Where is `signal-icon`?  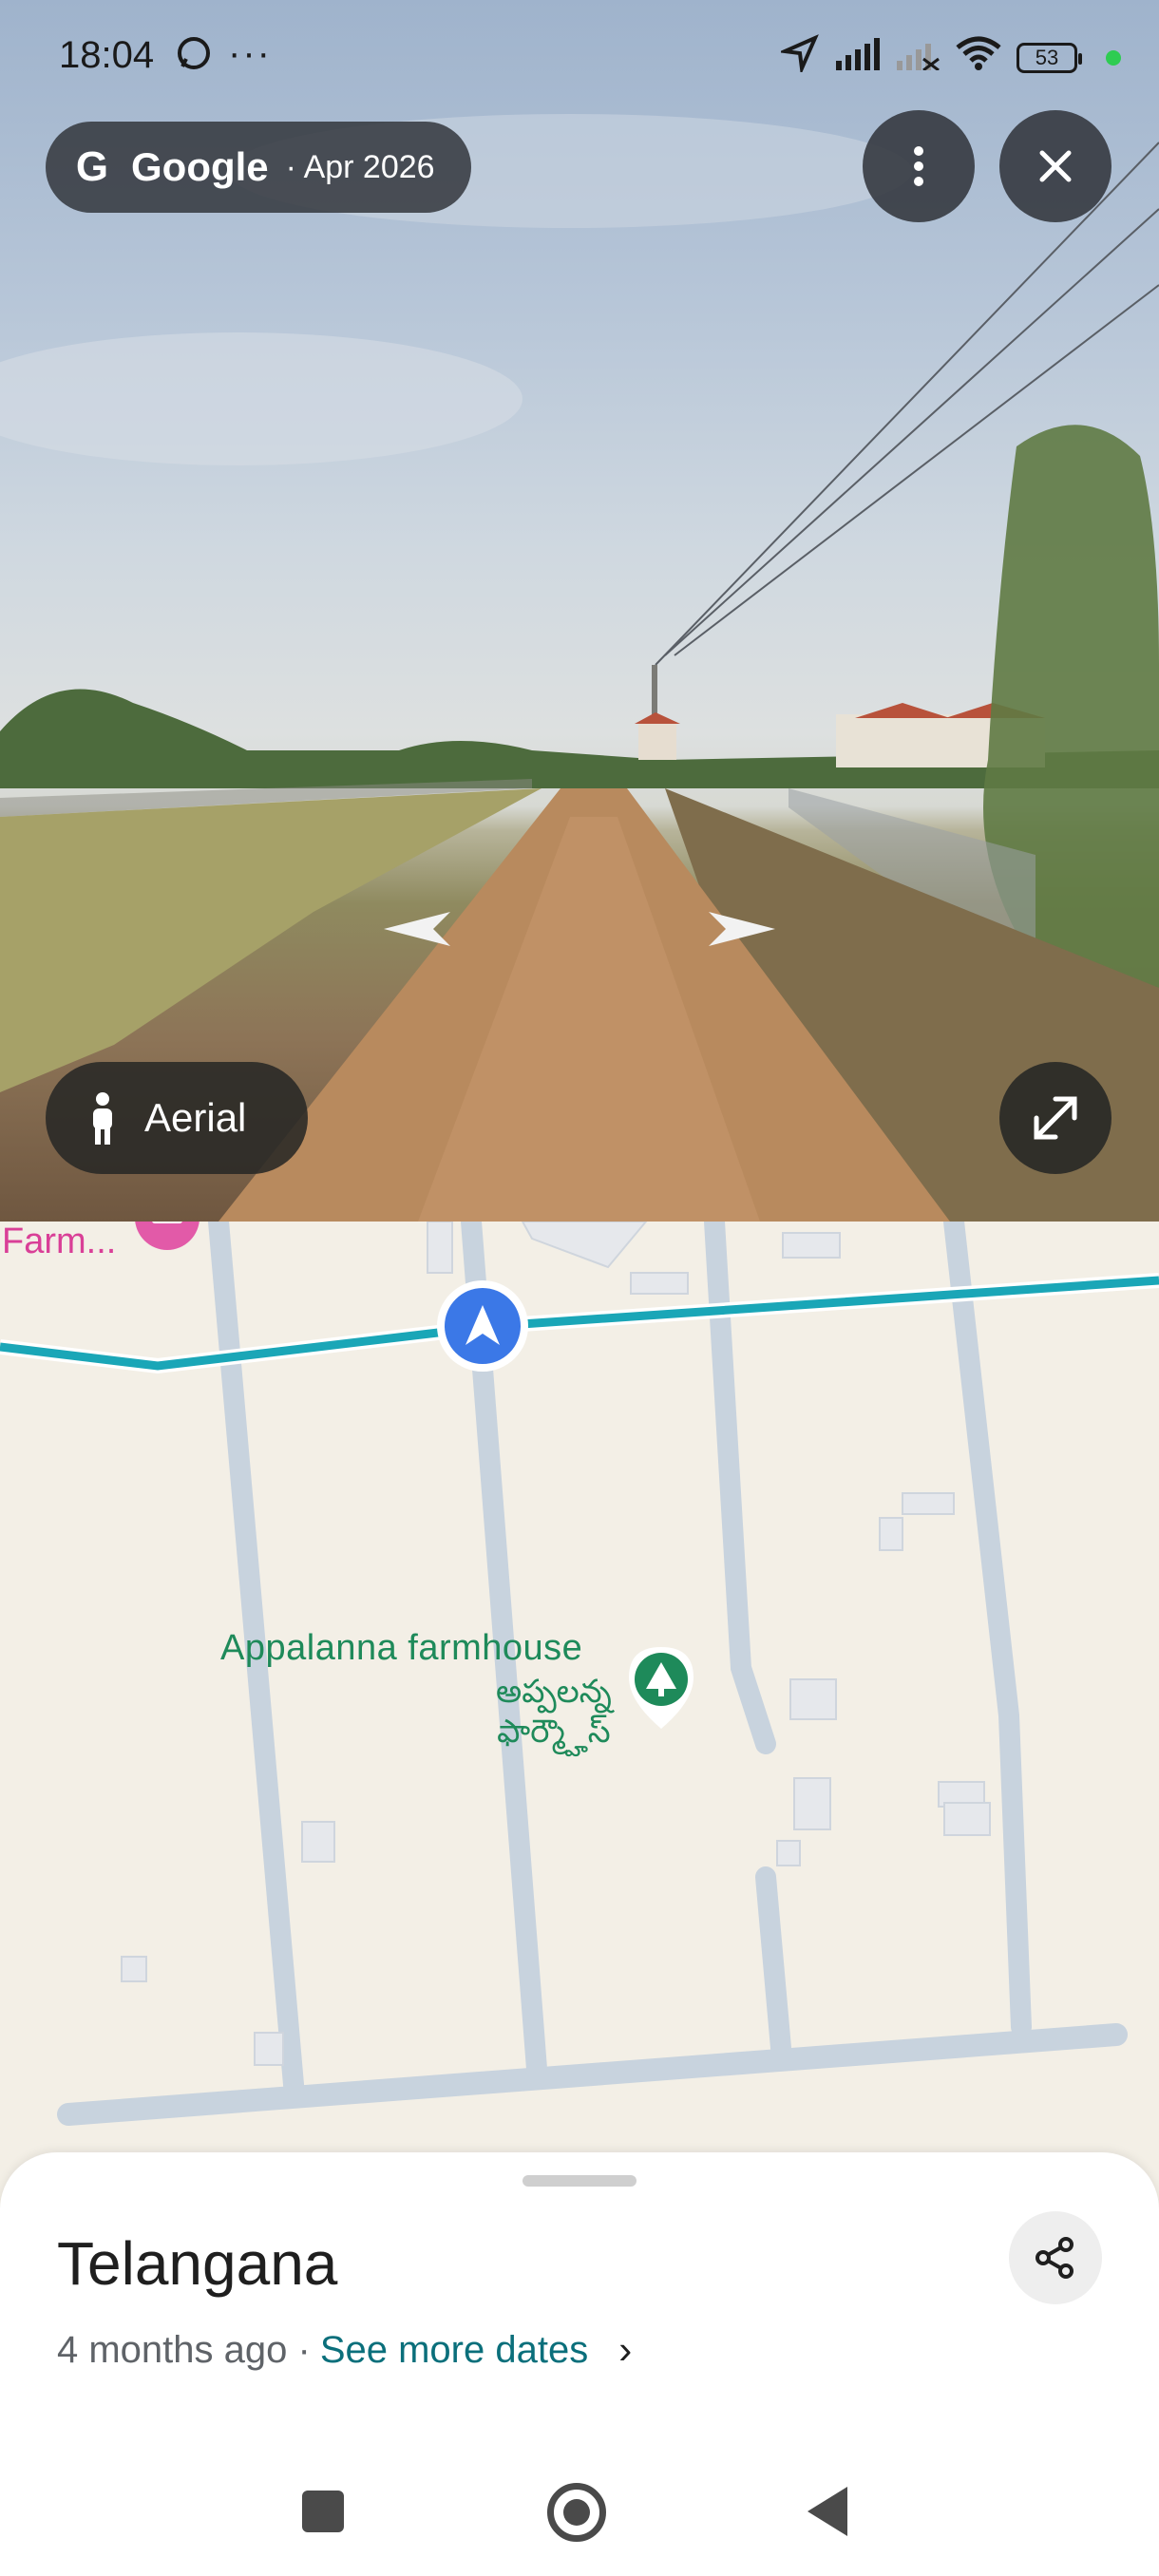
signal-icon is located at coordinates (857, 58).